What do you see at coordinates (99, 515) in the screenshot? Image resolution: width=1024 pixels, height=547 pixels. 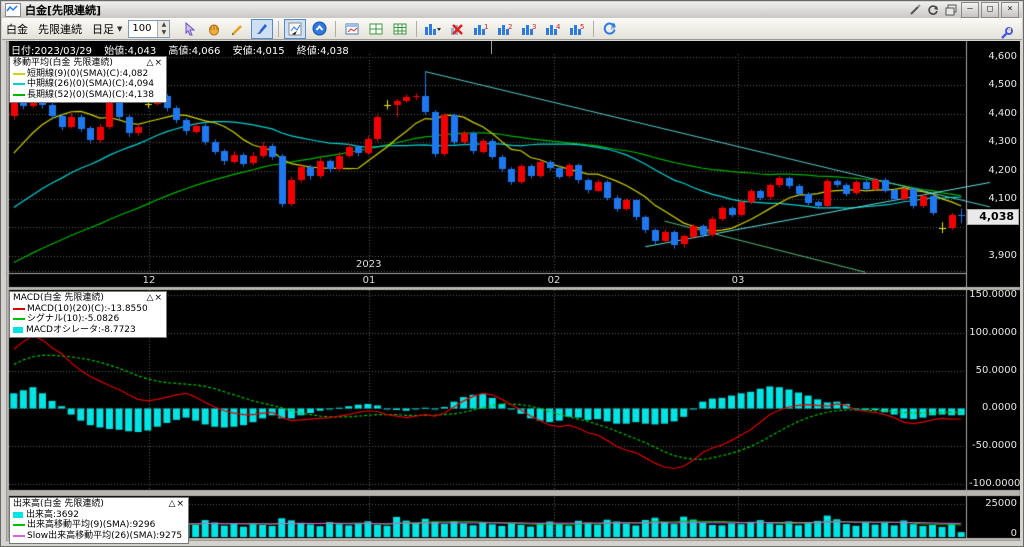 I see `volume-row: 出来高:3692` at bounding box center [99, 515].